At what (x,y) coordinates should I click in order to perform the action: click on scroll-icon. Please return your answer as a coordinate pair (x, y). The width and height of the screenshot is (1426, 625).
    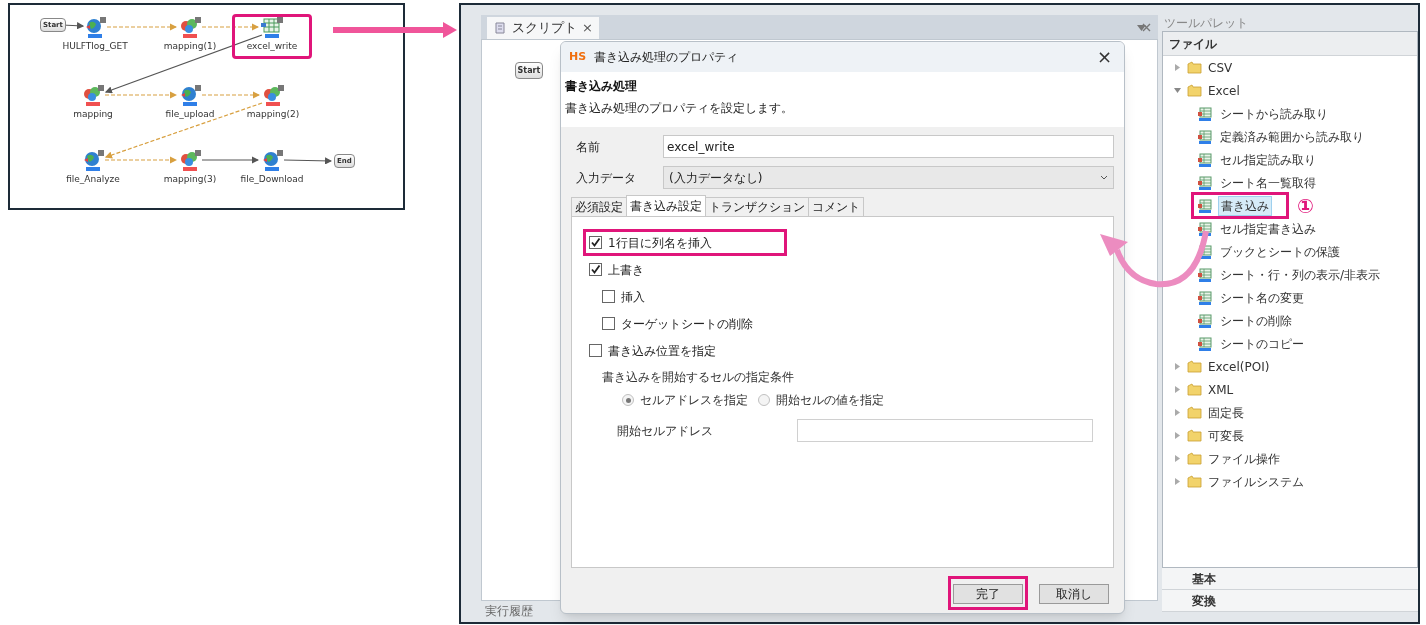
    Looking at the image, I should click on (500, 28).